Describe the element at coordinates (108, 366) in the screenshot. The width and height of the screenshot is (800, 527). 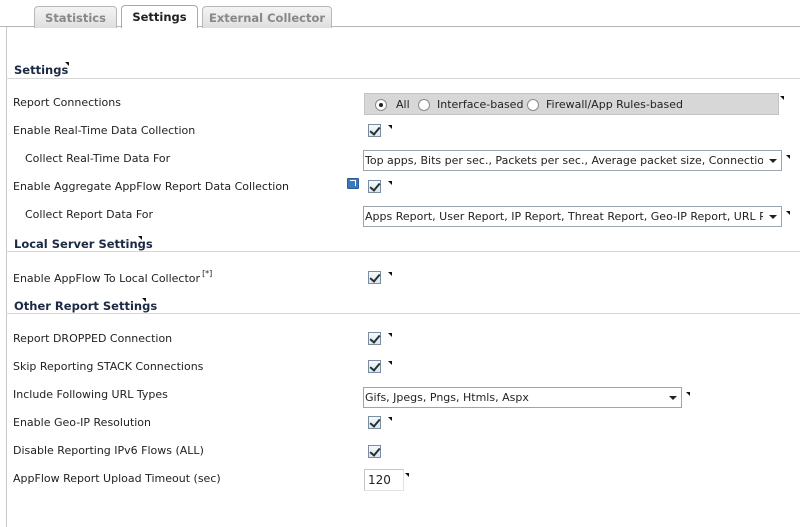
I see `skip-stack-label: Skip Reporting STACK Connections` at that location.